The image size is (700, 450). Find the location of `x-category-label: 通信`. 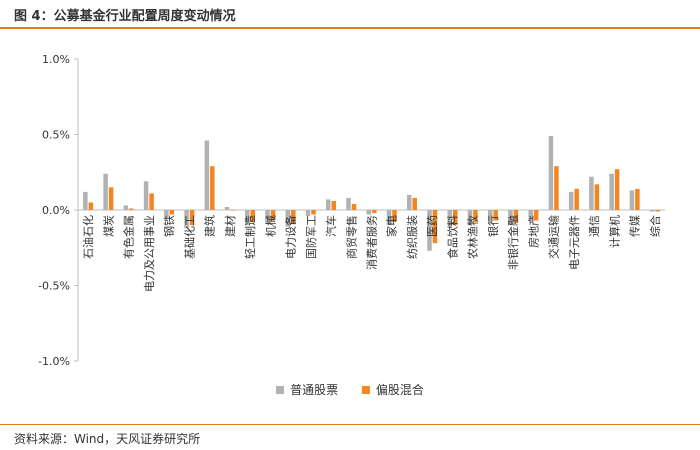

x-category-label: 通信 is located at coordinates (594, 226).